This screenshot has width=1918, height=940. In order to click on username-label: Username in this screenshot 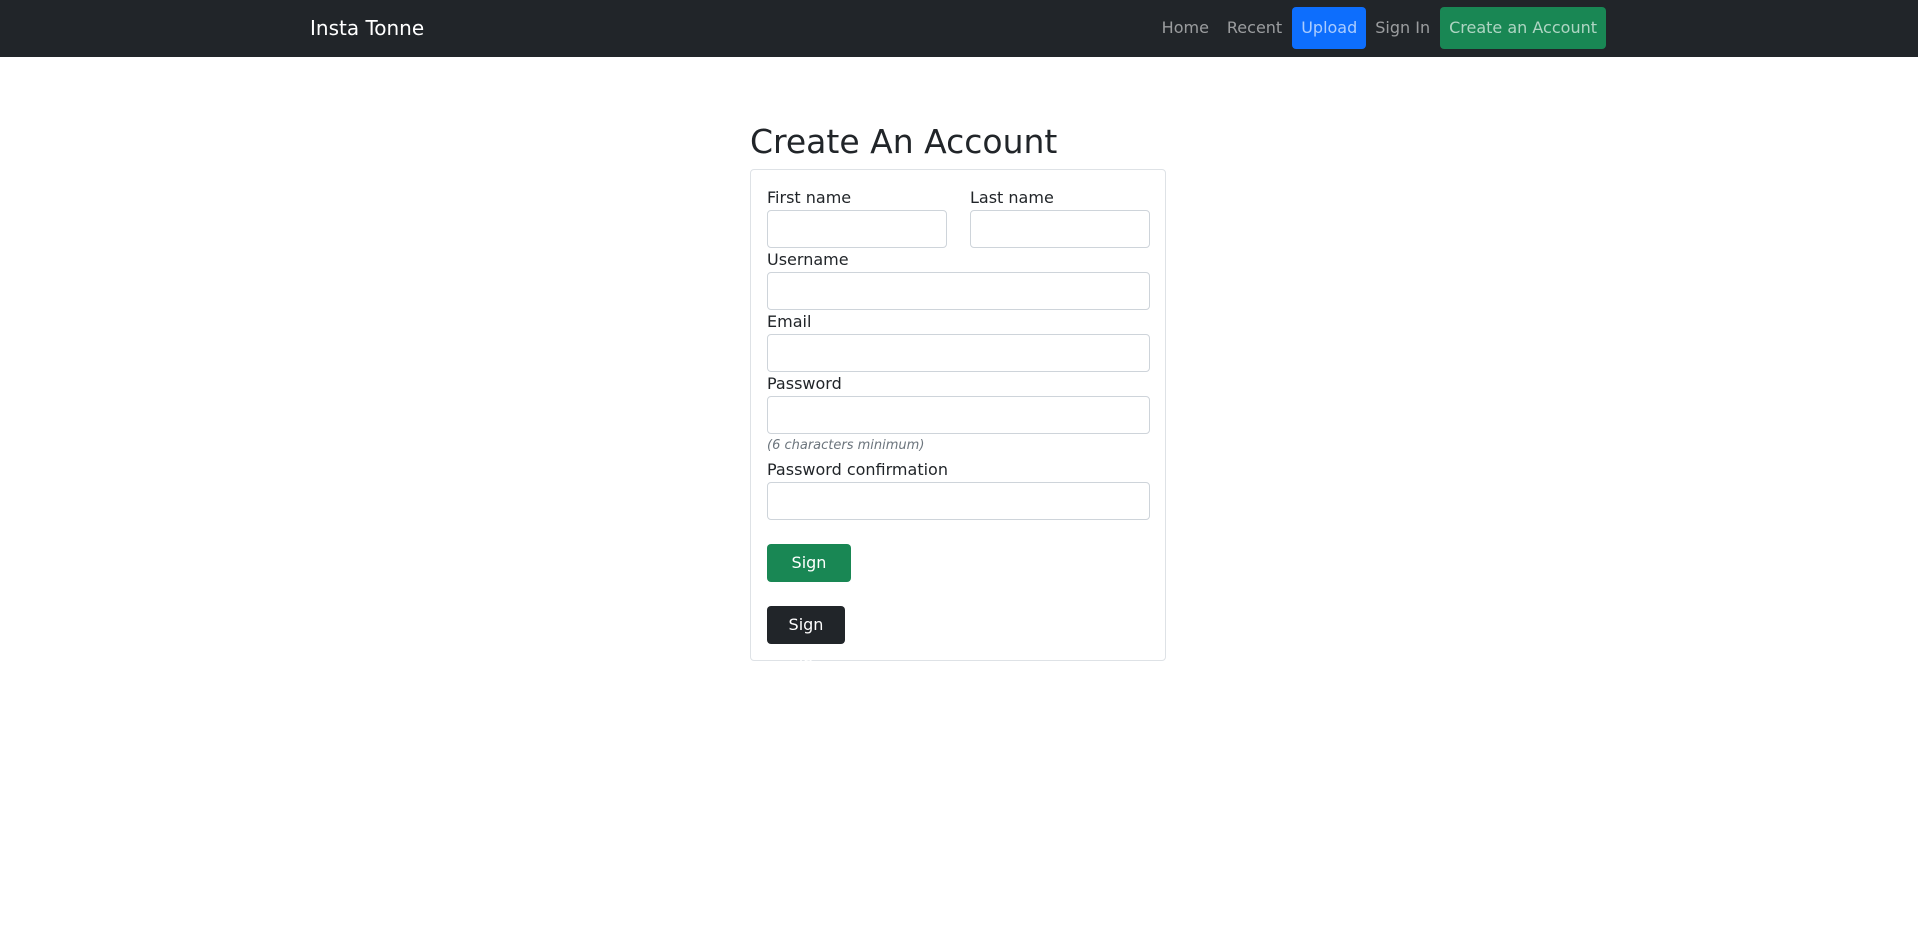, I will do `click(808, 259)`.